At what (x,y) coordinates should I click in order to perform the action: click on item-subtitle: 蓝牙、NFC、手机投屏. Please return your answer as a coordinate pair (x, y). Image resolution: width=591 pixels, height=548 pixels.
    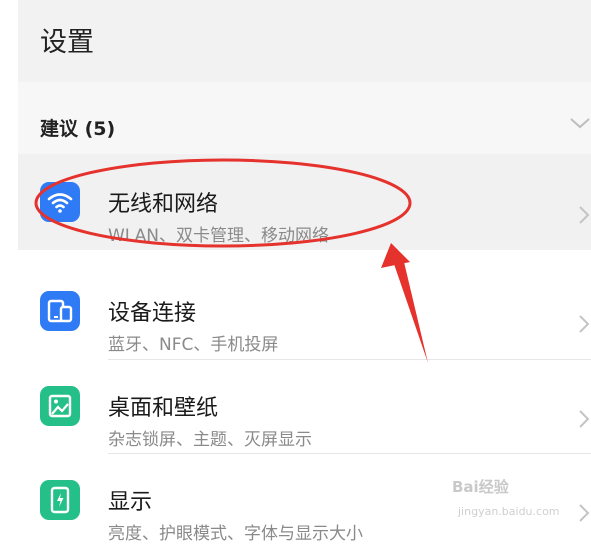
    Looking at the image, I should click on (193, 345).